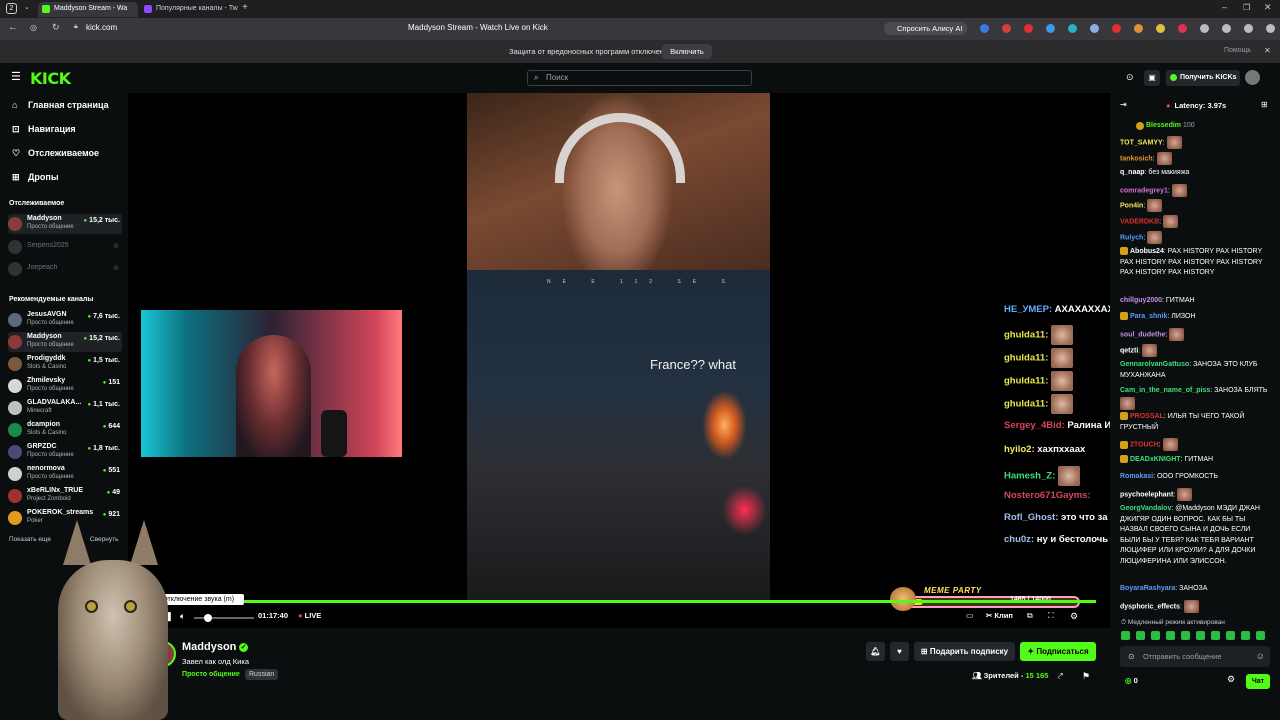 This screenshot has height=720, width=1280. I want to click on chat-users-icon: ⊞, so click(1264, 104).